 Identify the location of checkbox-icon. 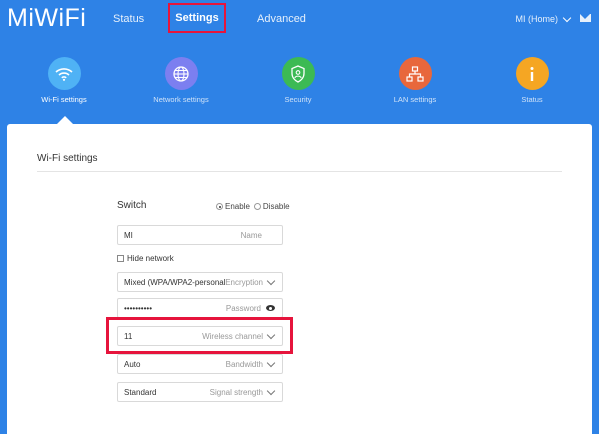
(120, 258).